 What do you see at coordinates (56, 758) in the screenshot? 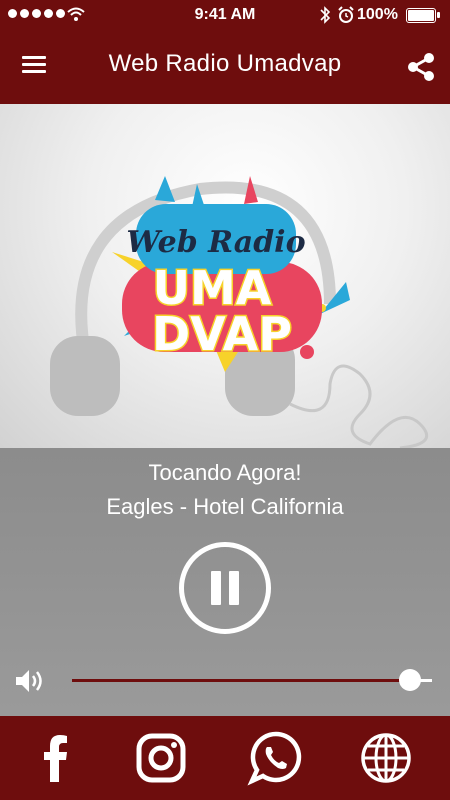
I see `facebook-icon` at bounding box center [56, 758].